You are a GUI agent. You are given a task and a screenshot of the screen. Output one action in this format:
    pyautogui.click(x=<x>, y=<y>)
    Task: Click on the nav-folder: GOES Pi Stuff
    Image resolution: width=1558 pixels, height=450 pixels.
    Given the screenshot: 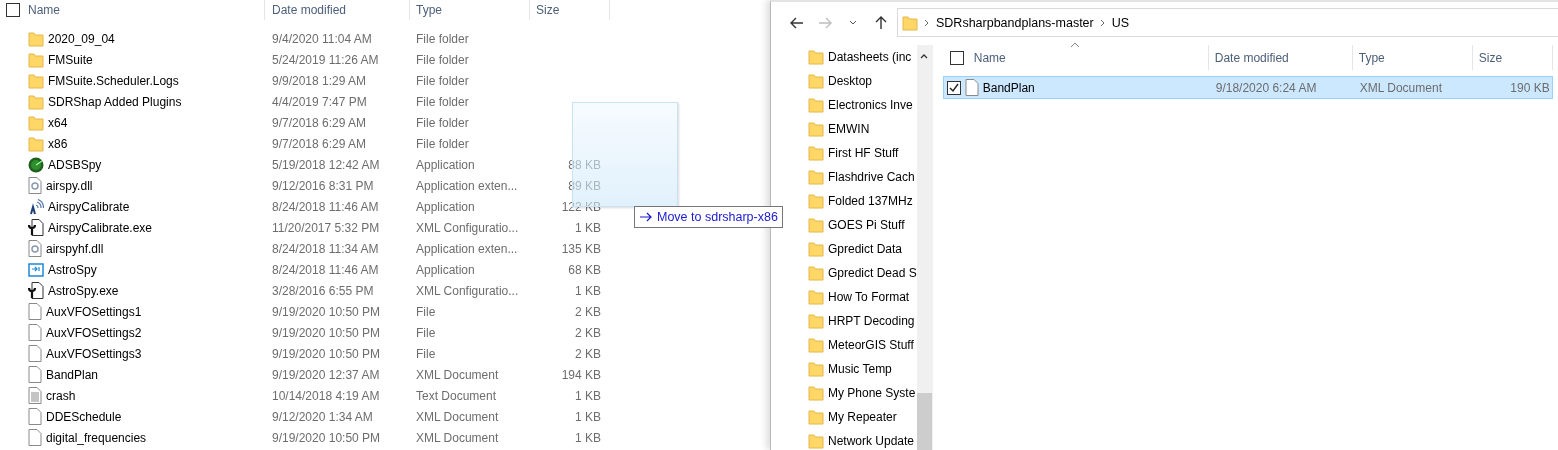 What is the action you would take?
    pyautogui.click(x=866, y=225)
    